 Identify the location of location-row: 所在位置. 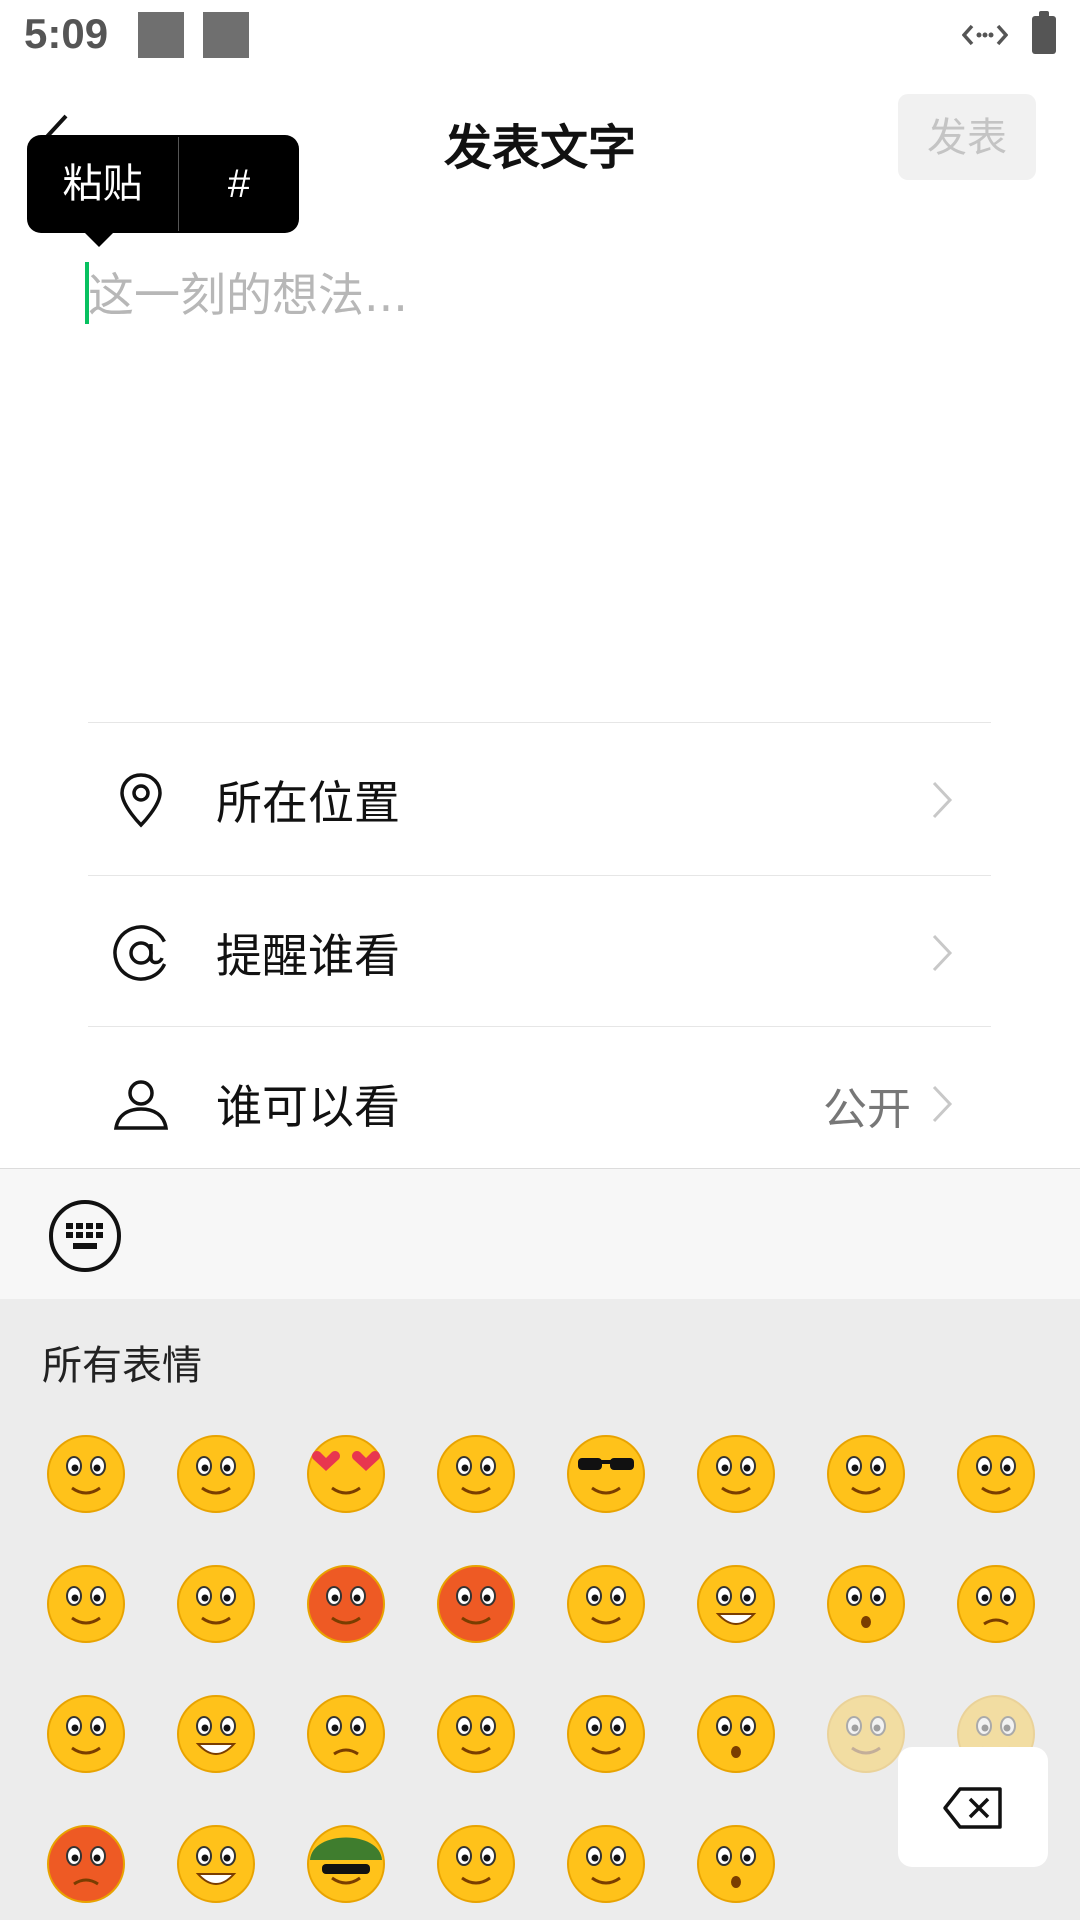
(539, 800).